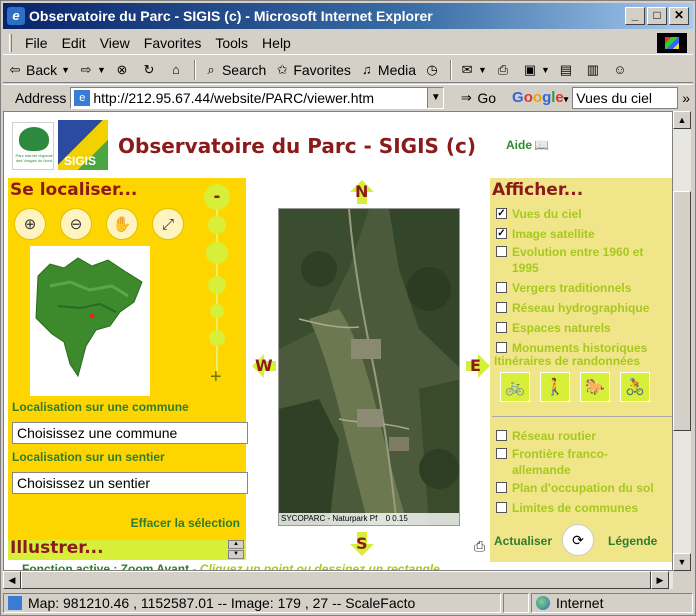 Image resolution: width=696 pixels, height=616 pixels. I want to click on home-button: ⌂, so click(177, 70).